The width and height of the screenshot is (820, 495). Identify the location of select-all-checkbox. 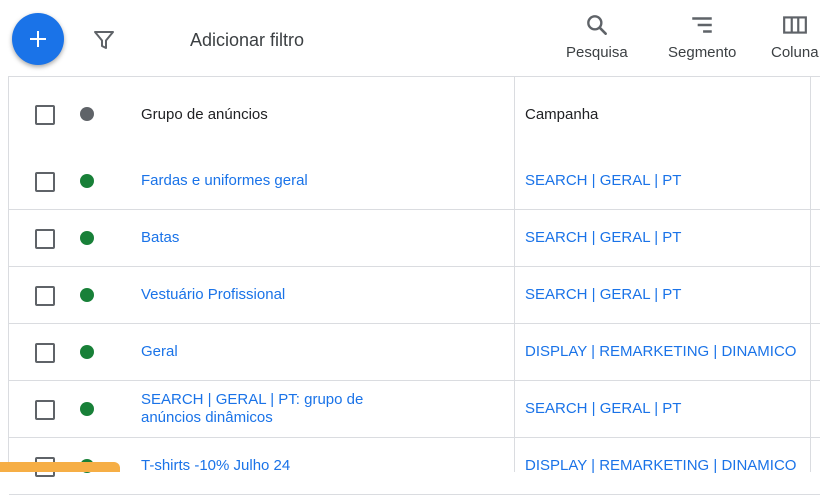
(45, 115).